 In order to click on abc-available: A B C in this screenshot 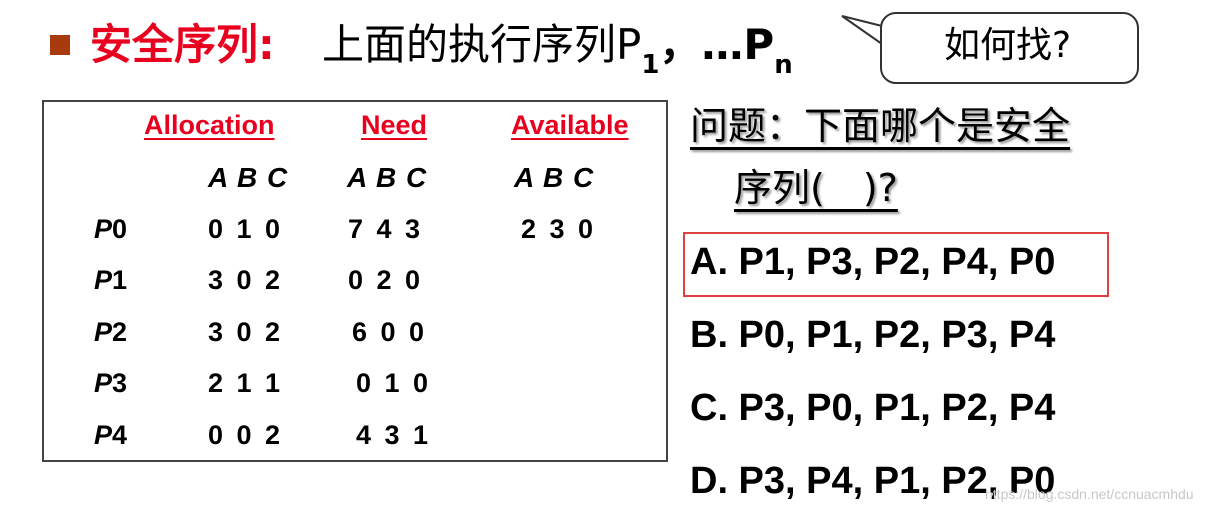, I will do `click(554, 177)`.